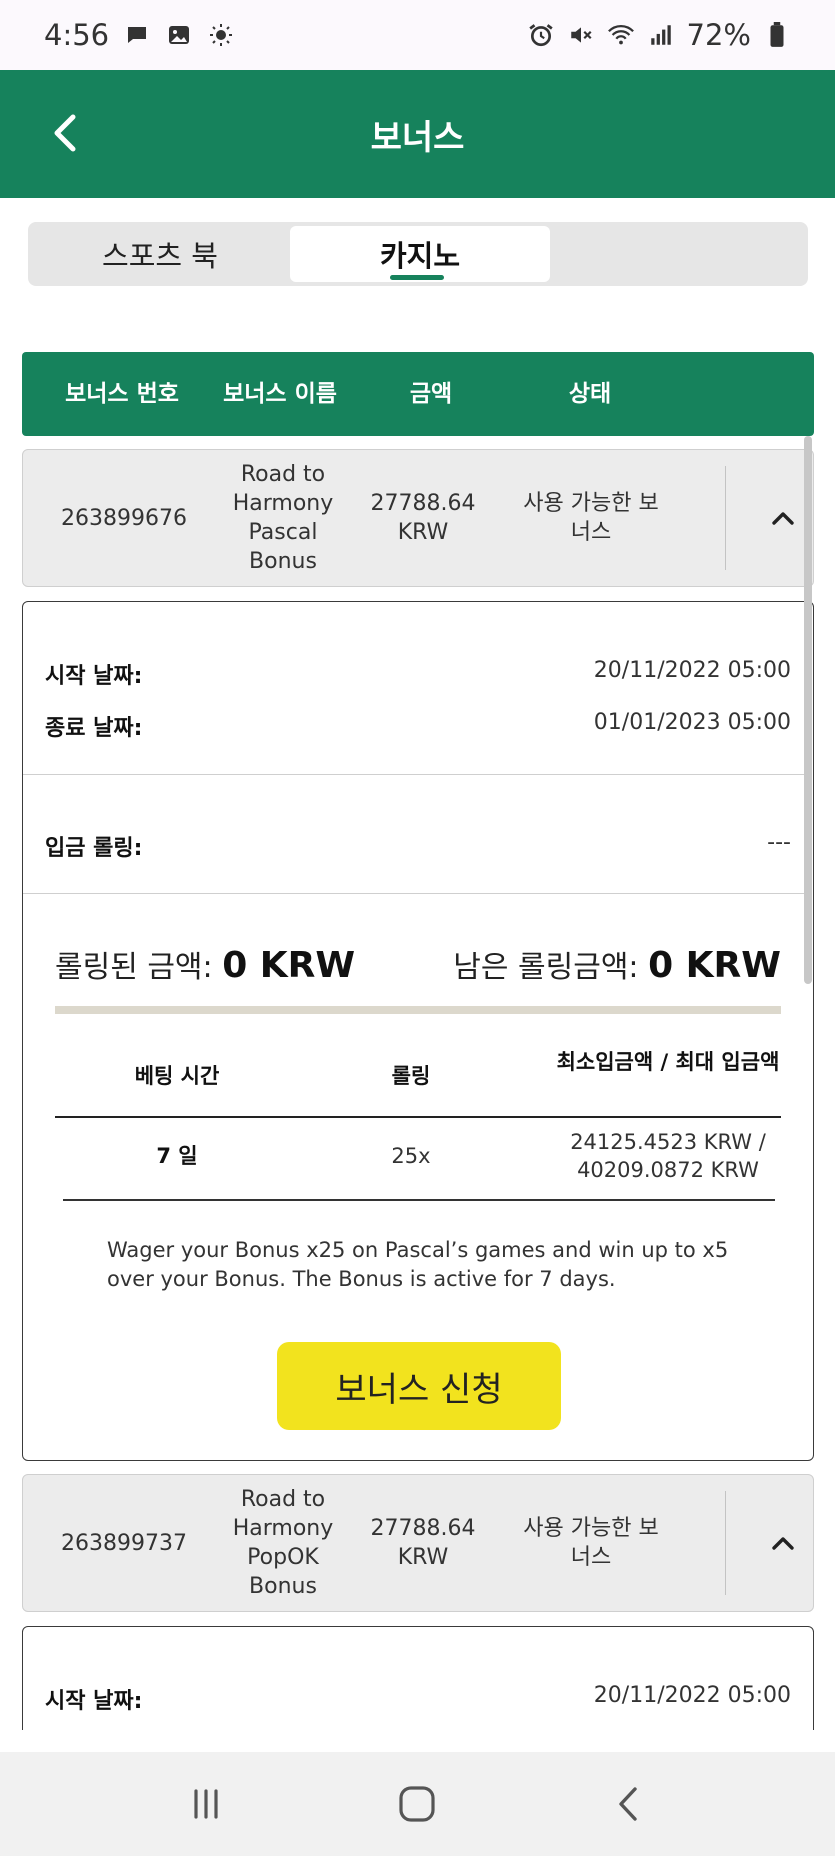 The image size is (835, 1856). Describe the element at coordinates (134, 967) in the screenshot. I see `rolled-amount-label: 롤링된 금액:` at that location.